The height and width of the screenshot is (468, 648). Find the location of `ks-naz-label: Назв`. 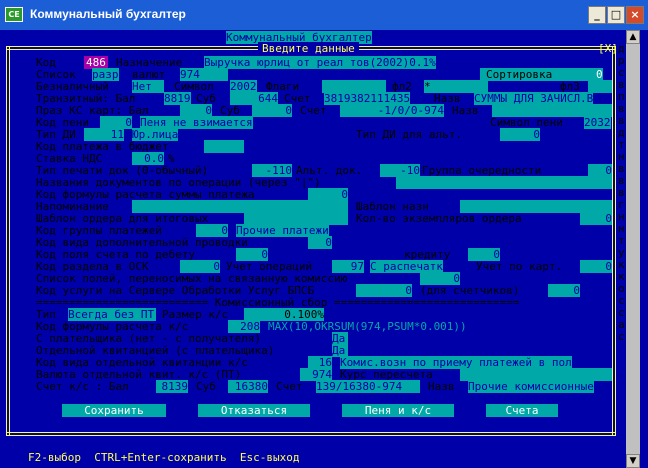

ks-naz-label: Назв is located at coordinates (465, 110).